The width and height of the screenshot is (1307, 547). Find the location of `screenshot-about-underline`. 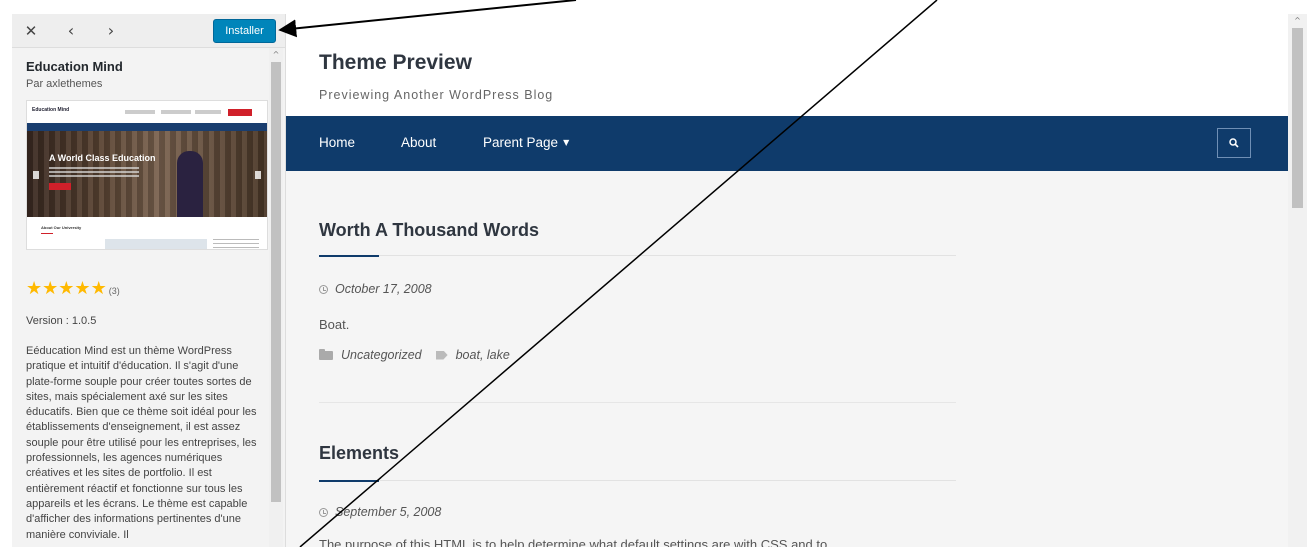

screenshot-about-underline is located at coordinates (47, 233).